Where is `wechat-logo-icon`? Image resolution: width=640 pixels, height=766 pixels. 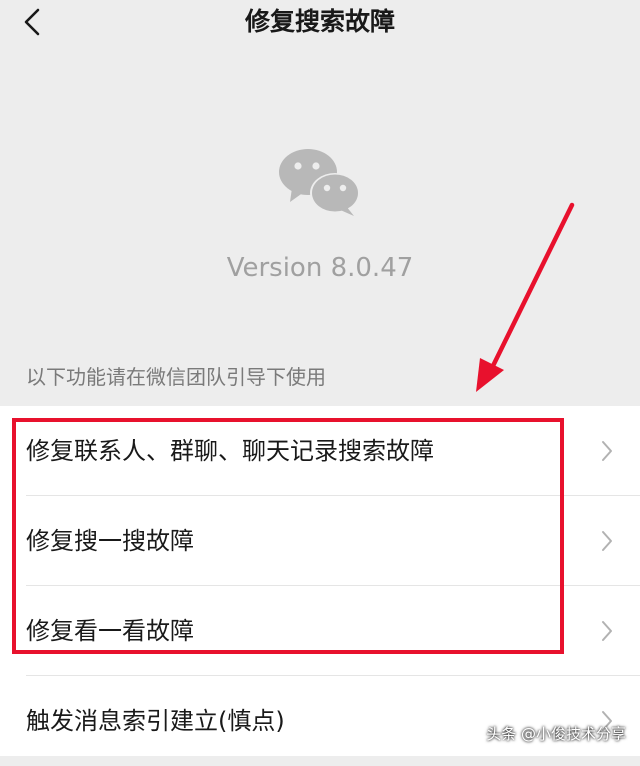
wechat-logo-icon is located at coordinates (320, 183).